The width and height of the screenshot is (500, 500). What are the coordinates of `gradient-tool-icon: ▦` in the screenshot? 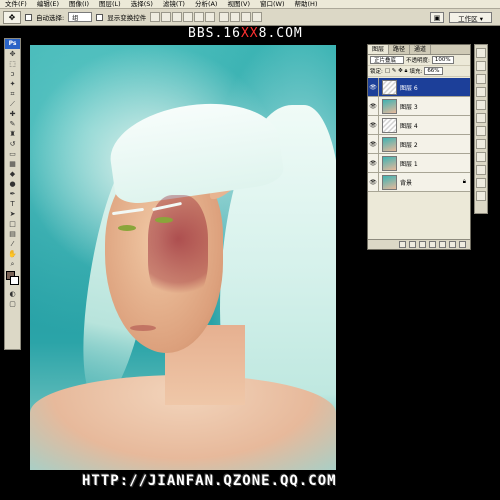 It's located at (12, 164).